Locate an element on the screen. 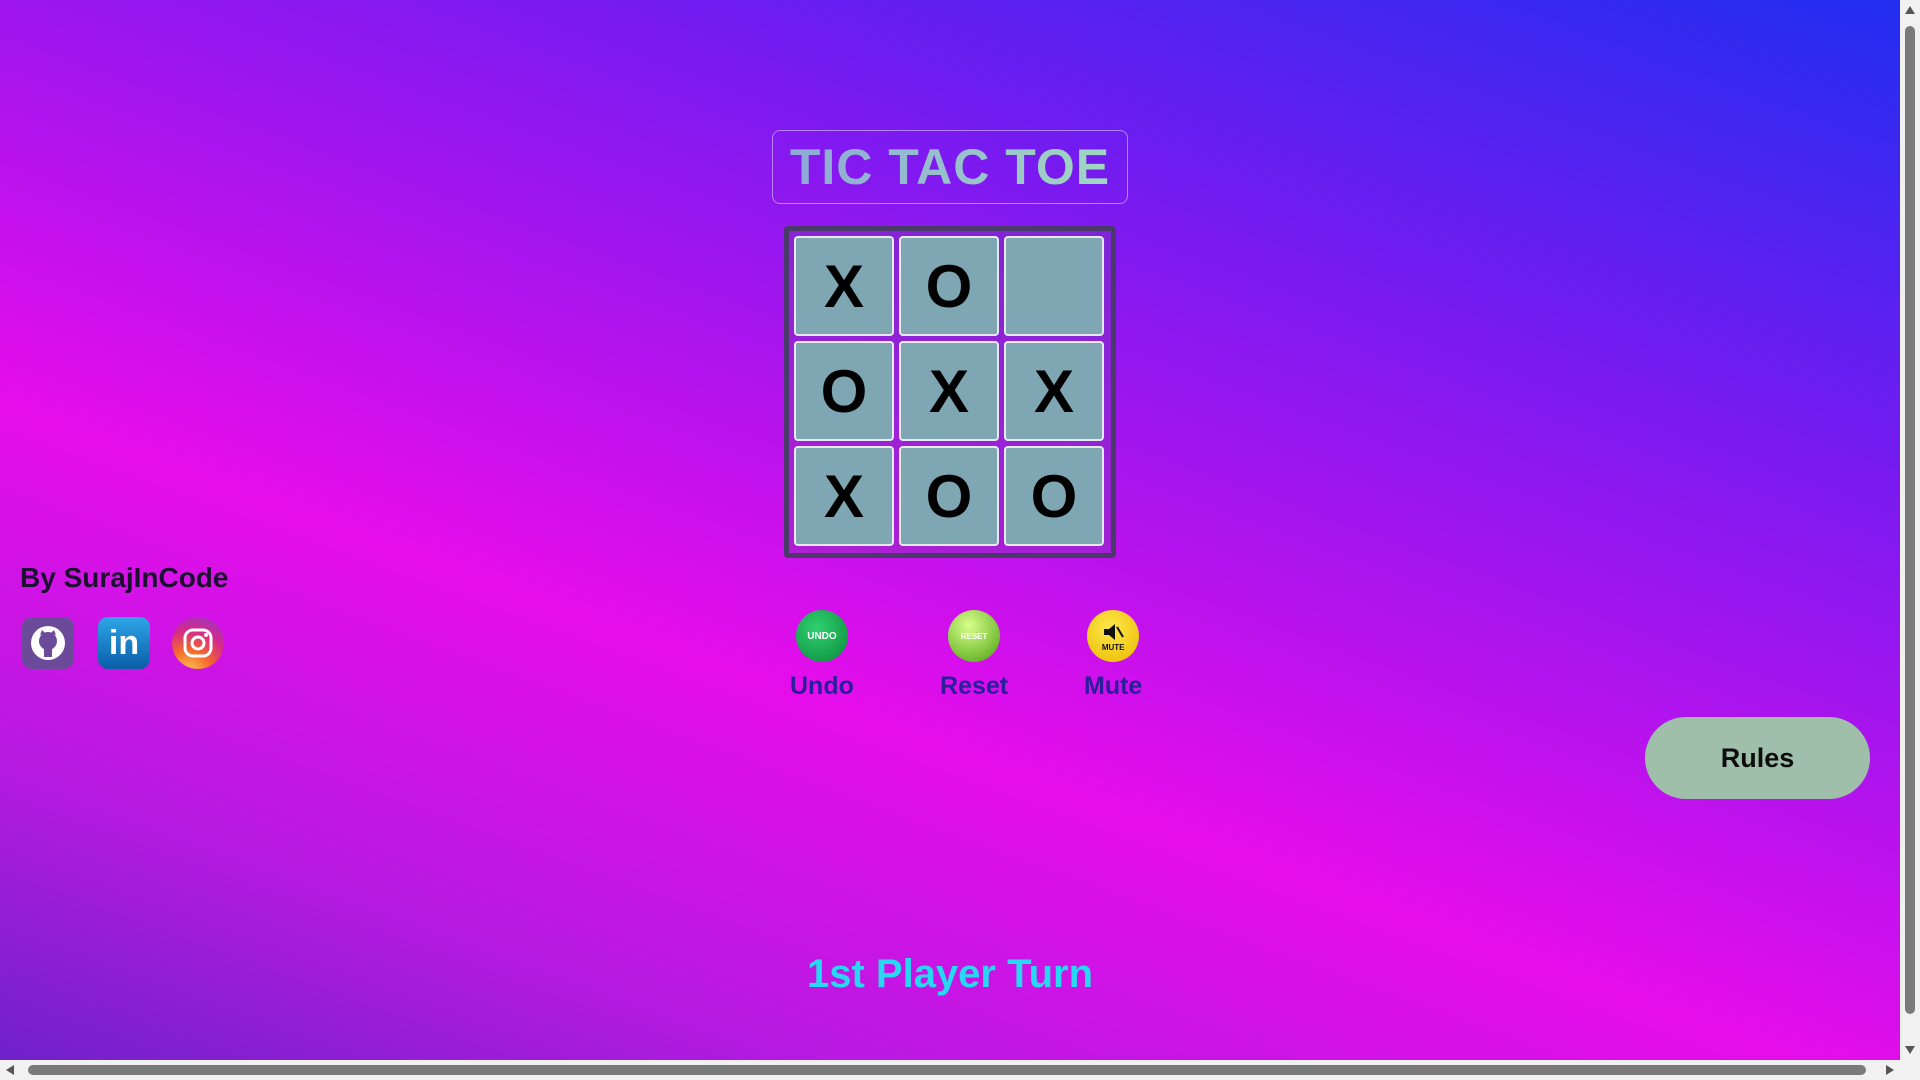 This screenshot has width=1920, height=1080. instagram-glyph is located at coordinates (198, 643).